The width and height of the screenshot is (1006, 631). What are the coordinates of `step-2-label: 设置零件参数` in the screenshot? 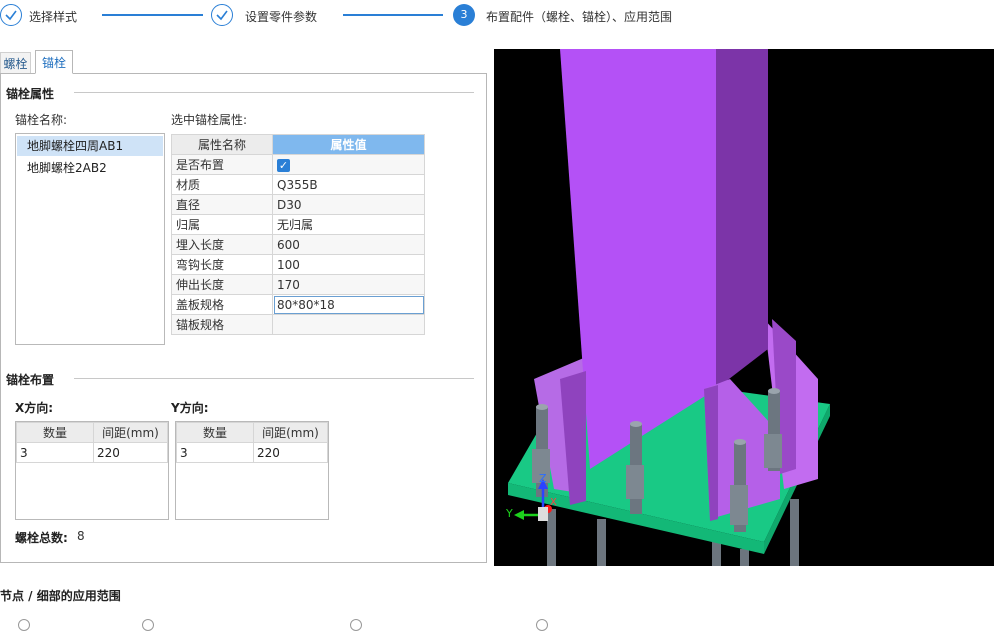 It's located at (281, 16).